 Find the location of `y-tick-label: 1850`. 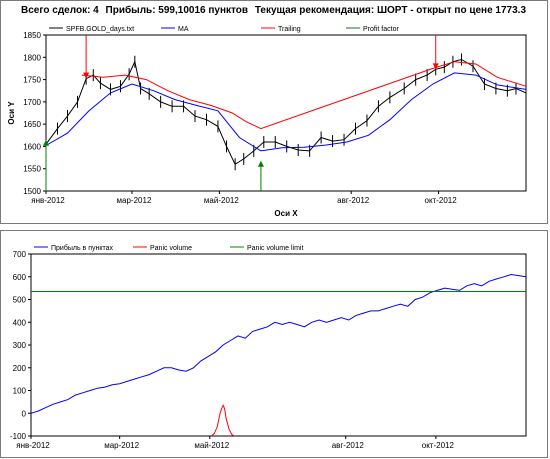

y-tick-label: 1850 is located at coordinates (32, 35).